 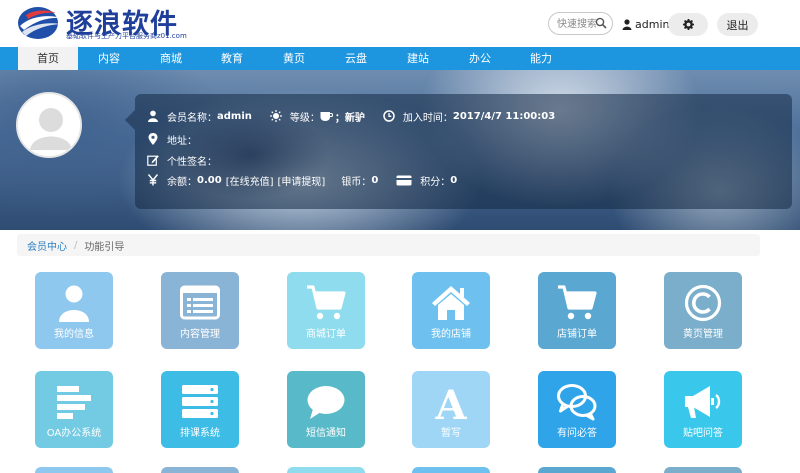 I want to click on balance-label: 余额：, so click(x=182, y=182).